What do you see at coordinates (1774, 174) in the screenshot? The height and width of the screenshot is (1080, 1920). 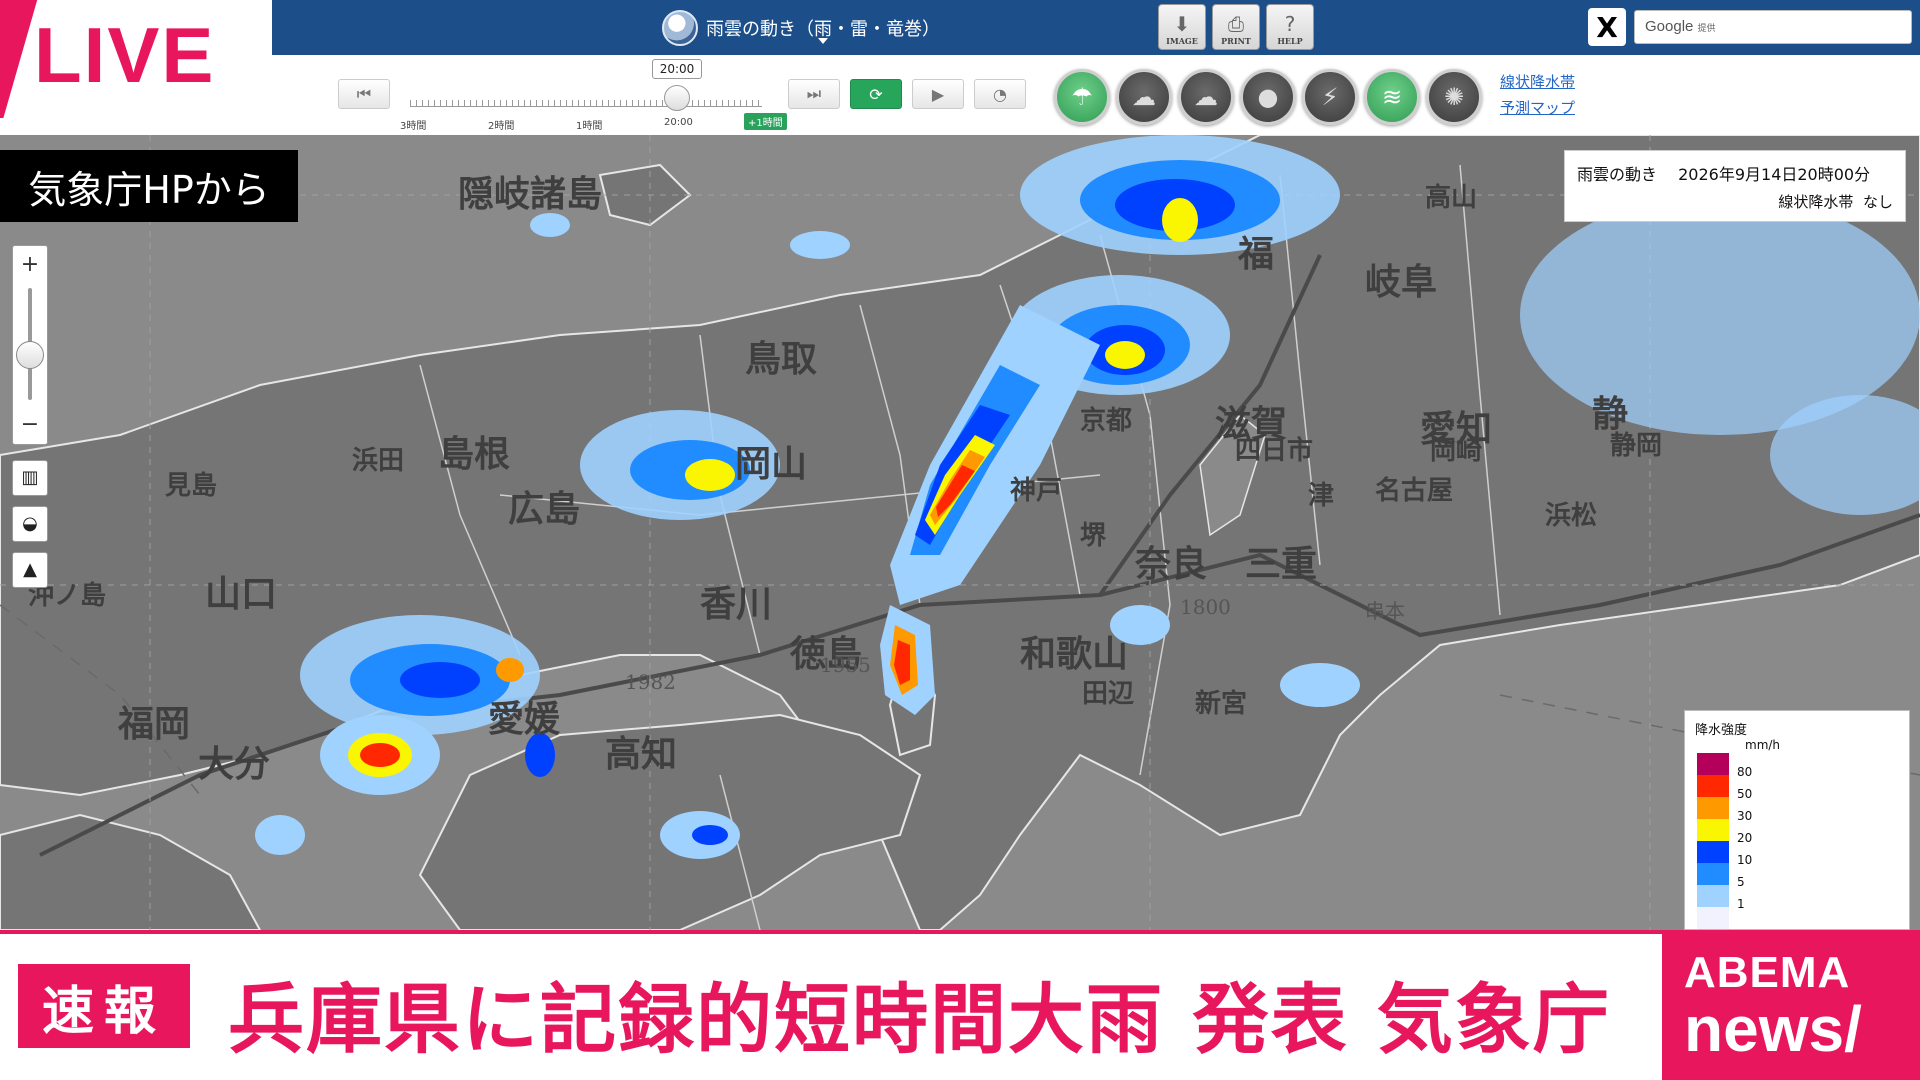 I see `panel-datetime: 2026年9月14日20時00分` at bounding box center [1774, 174].